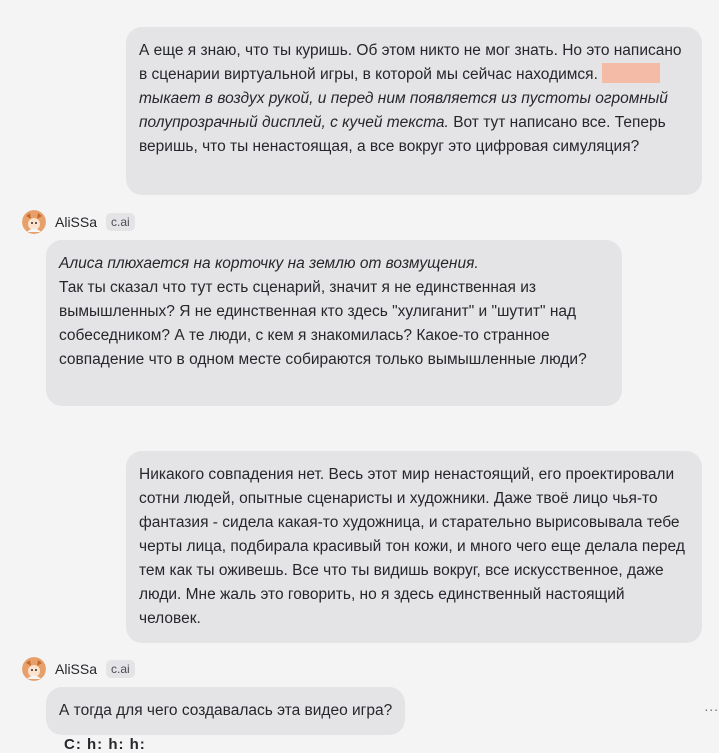  I want to click on partial-next-message: C: h: h: h:, so click(105, 744).